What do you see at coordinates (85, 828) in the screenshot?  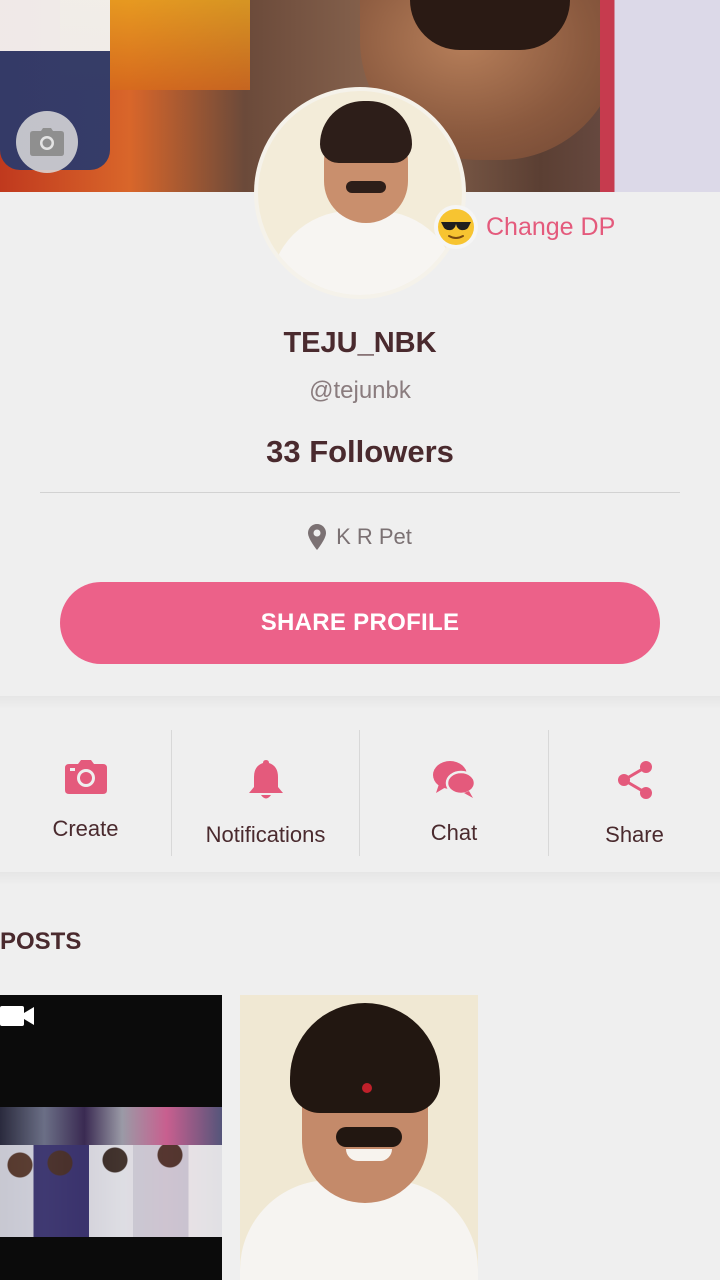 I see `create-label: Create` at bounding box center [85, 828].